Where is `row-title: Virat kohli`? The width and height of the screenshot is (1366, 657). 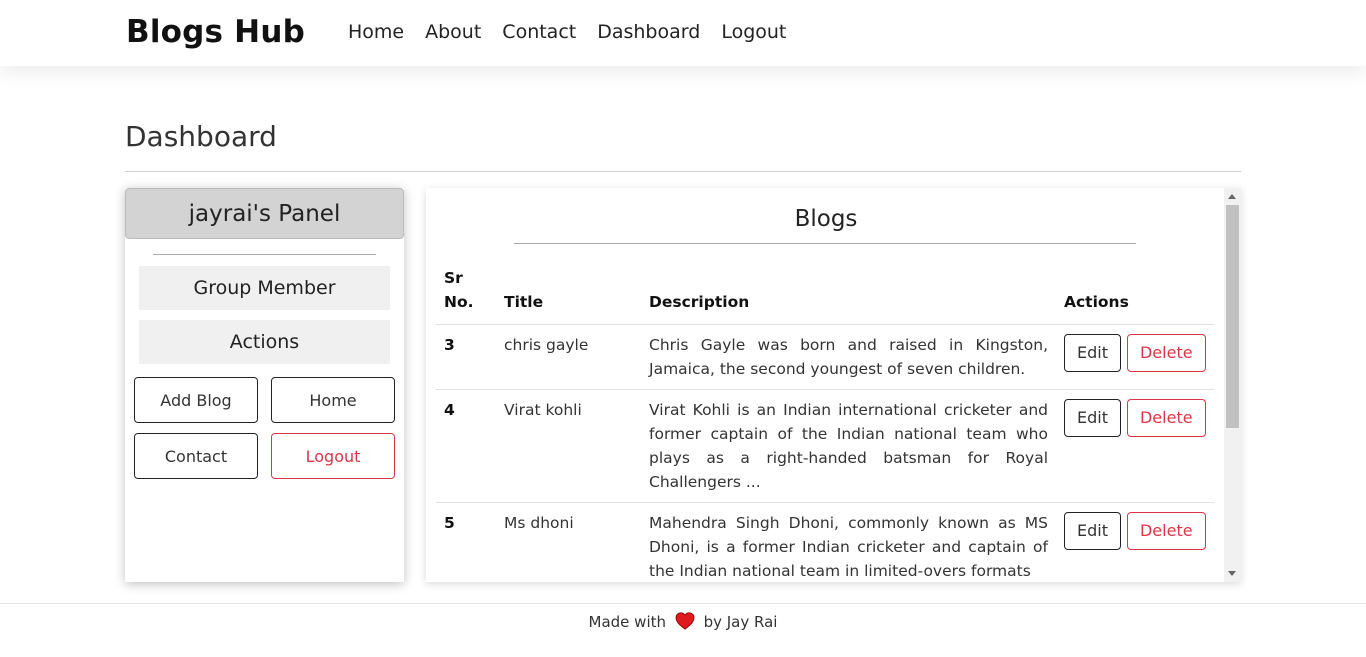 row-title: Virat kohli is located at coordinates (568, 446).